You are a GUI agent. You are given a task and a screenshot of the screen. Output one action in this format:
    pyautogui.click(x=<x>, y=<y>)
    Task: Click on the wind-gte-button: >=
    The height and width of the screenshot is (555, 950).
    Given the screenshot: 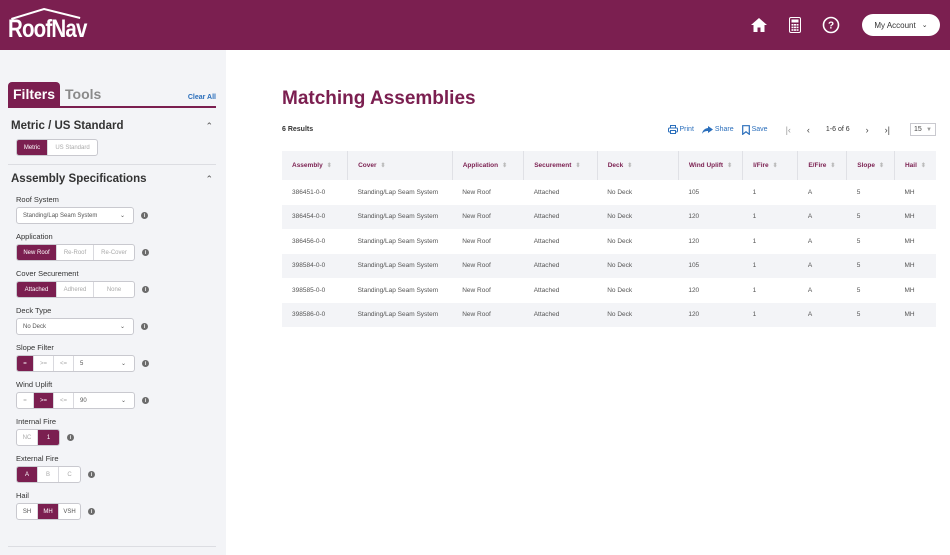 What is the action you would take?
    pyautogui.click(x=44, y=400)
    